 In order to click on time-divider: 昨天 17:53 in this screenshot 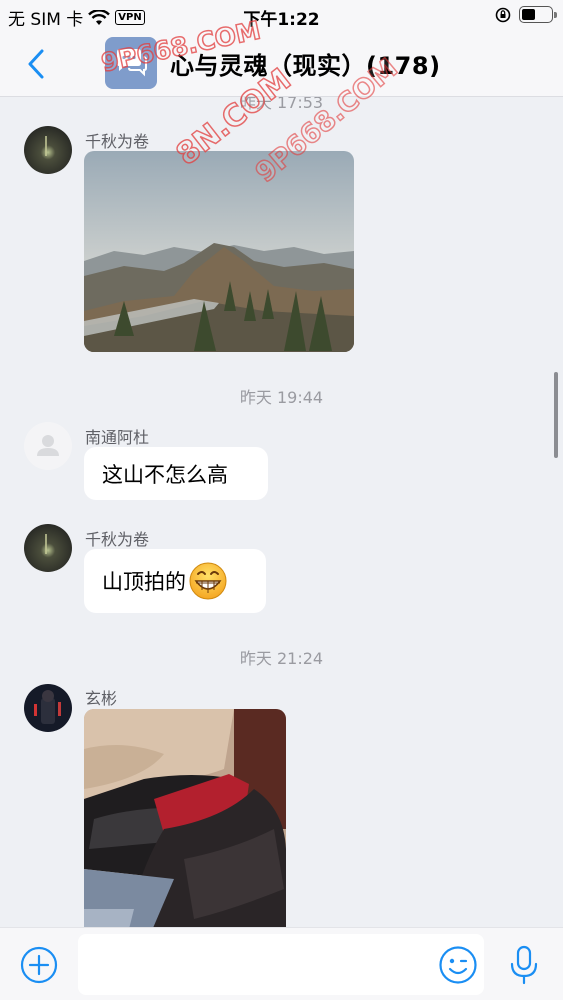, I will do `click(281, 104)`.